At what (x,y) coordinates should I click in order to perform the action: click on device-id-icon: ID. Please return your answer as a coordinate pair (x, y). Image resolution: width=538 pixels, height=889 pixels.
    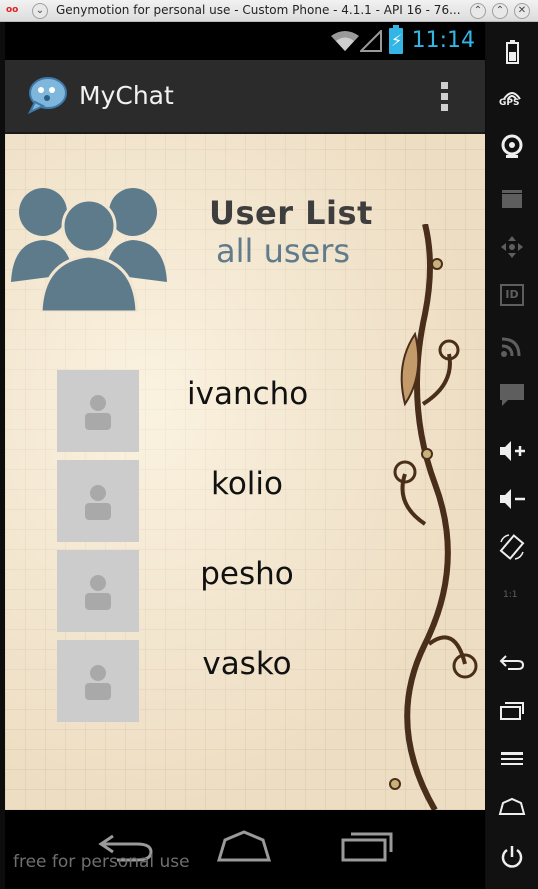
    Looking at the image, I should click on (512, 297).